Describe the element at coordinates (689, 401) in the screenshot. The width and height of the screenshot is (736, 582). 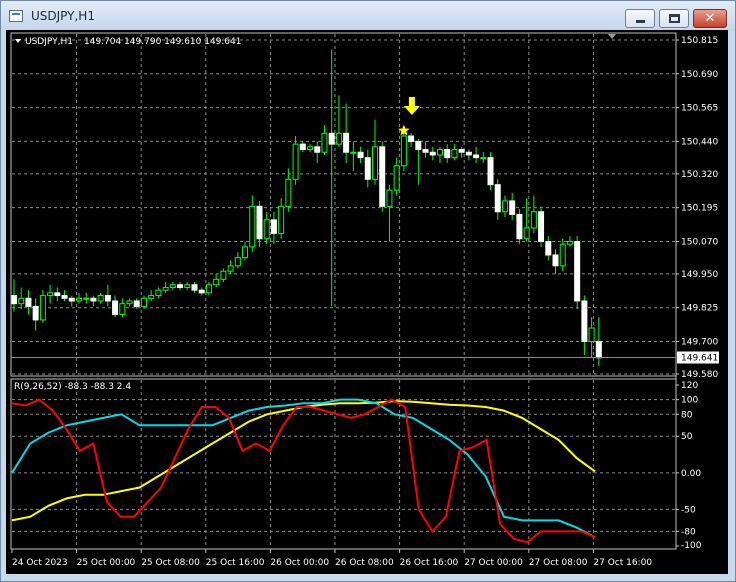
I see `oscillator-tick-label: 100` at that location.